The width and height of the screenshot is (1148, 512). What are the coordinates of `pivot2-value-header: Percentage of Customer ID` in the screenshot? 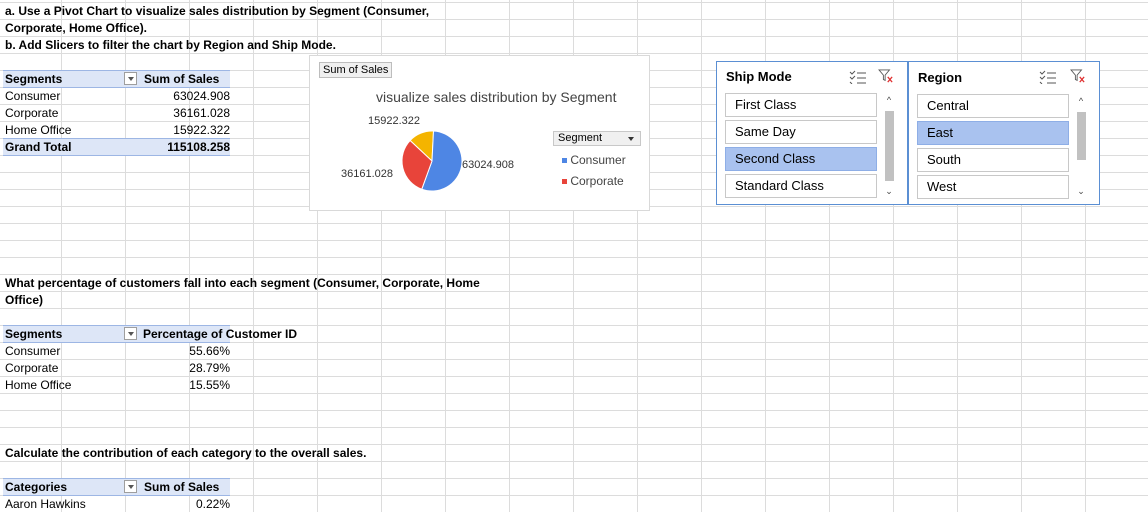 It's located at (220, 334).